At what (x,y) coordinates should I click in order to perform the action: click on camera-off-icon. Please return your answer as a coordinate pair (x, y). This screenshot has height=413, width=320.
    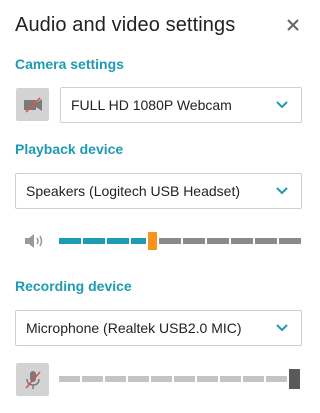
    Looking at the image, I should click on (32, 104).